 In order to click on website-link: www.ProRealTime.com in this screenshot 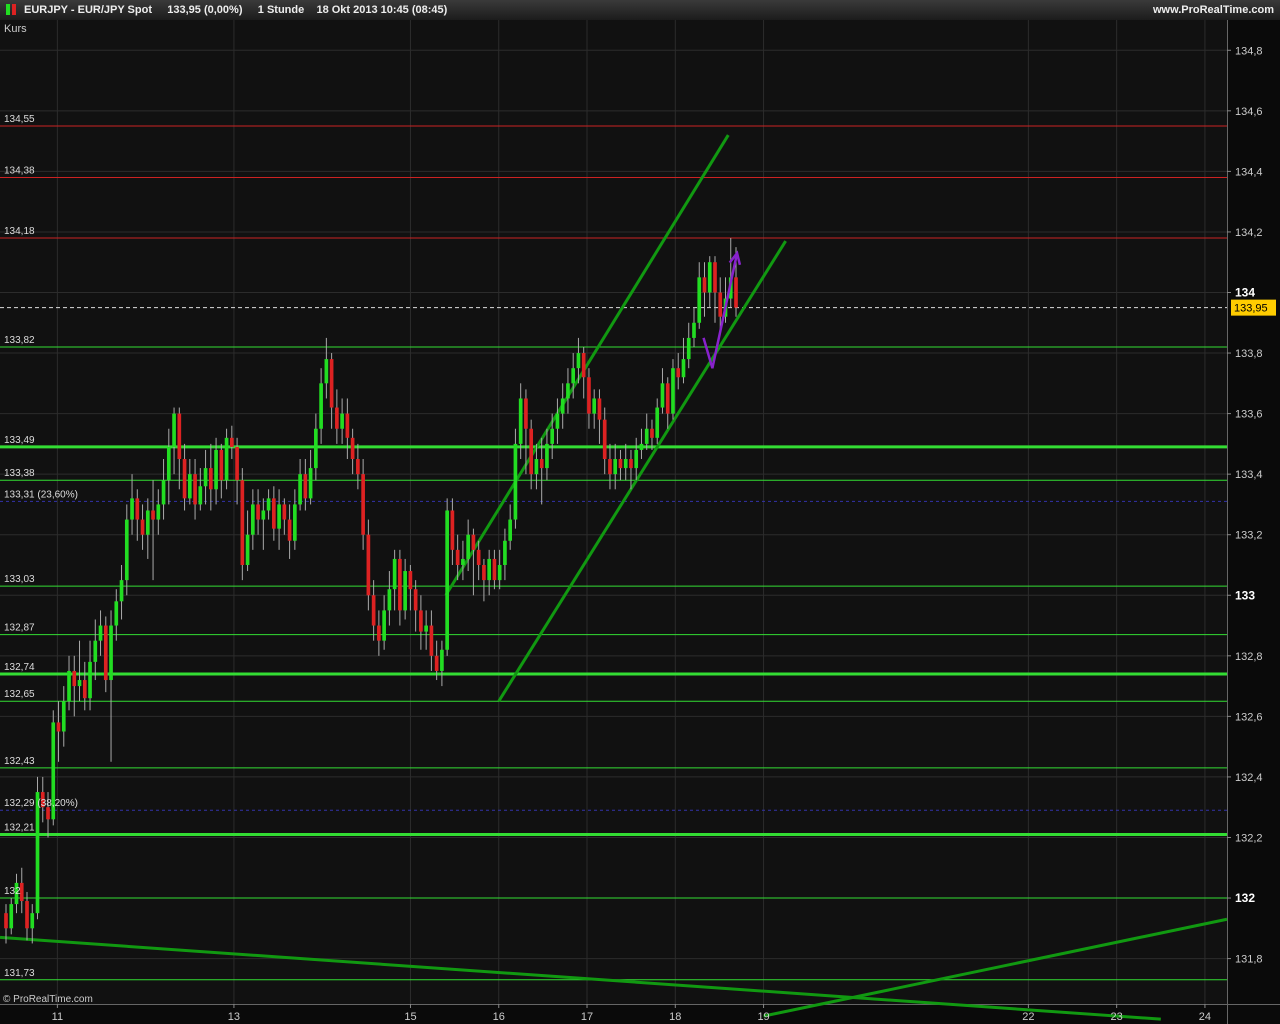, I will do `click(1213, 10)`.